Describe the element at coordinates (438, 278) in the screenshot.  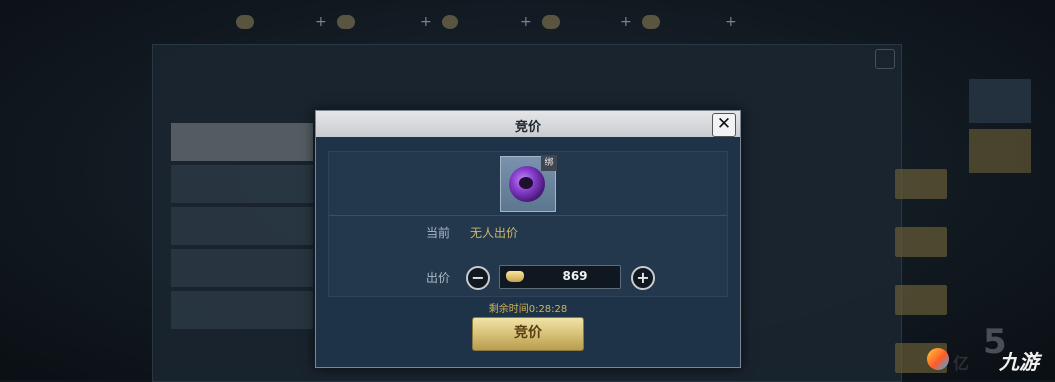
I see `bid-label: 出价` at that location.